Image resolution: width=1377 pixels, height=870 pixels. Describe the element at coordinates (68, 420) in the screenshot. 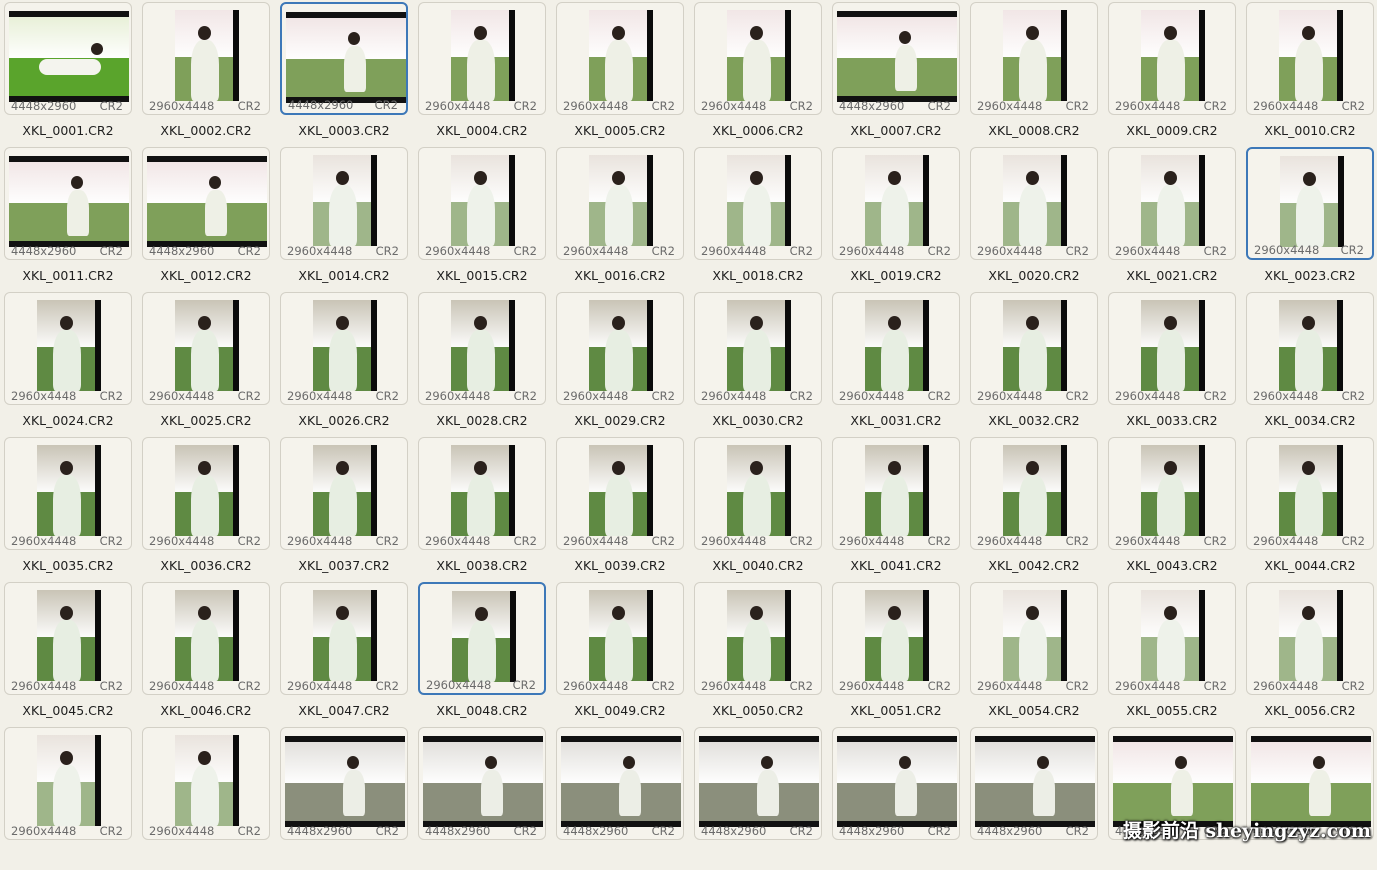

I see `file-name: XKL_0024.CR2` at that location.